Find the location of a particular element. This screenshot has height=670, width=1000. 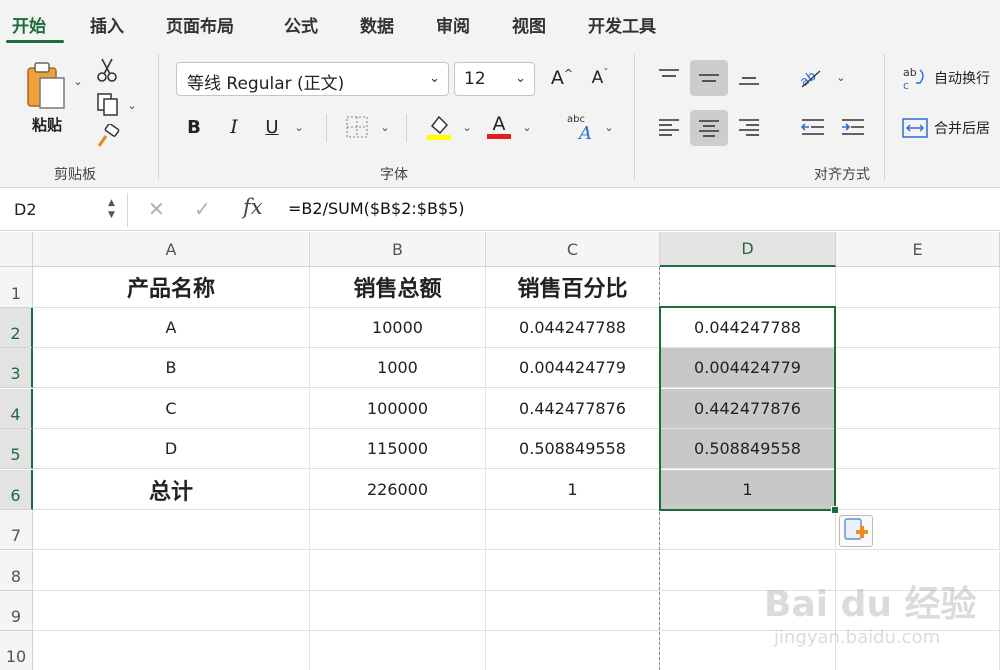

row-header-2: 2 is located at coordinates (16, 328).